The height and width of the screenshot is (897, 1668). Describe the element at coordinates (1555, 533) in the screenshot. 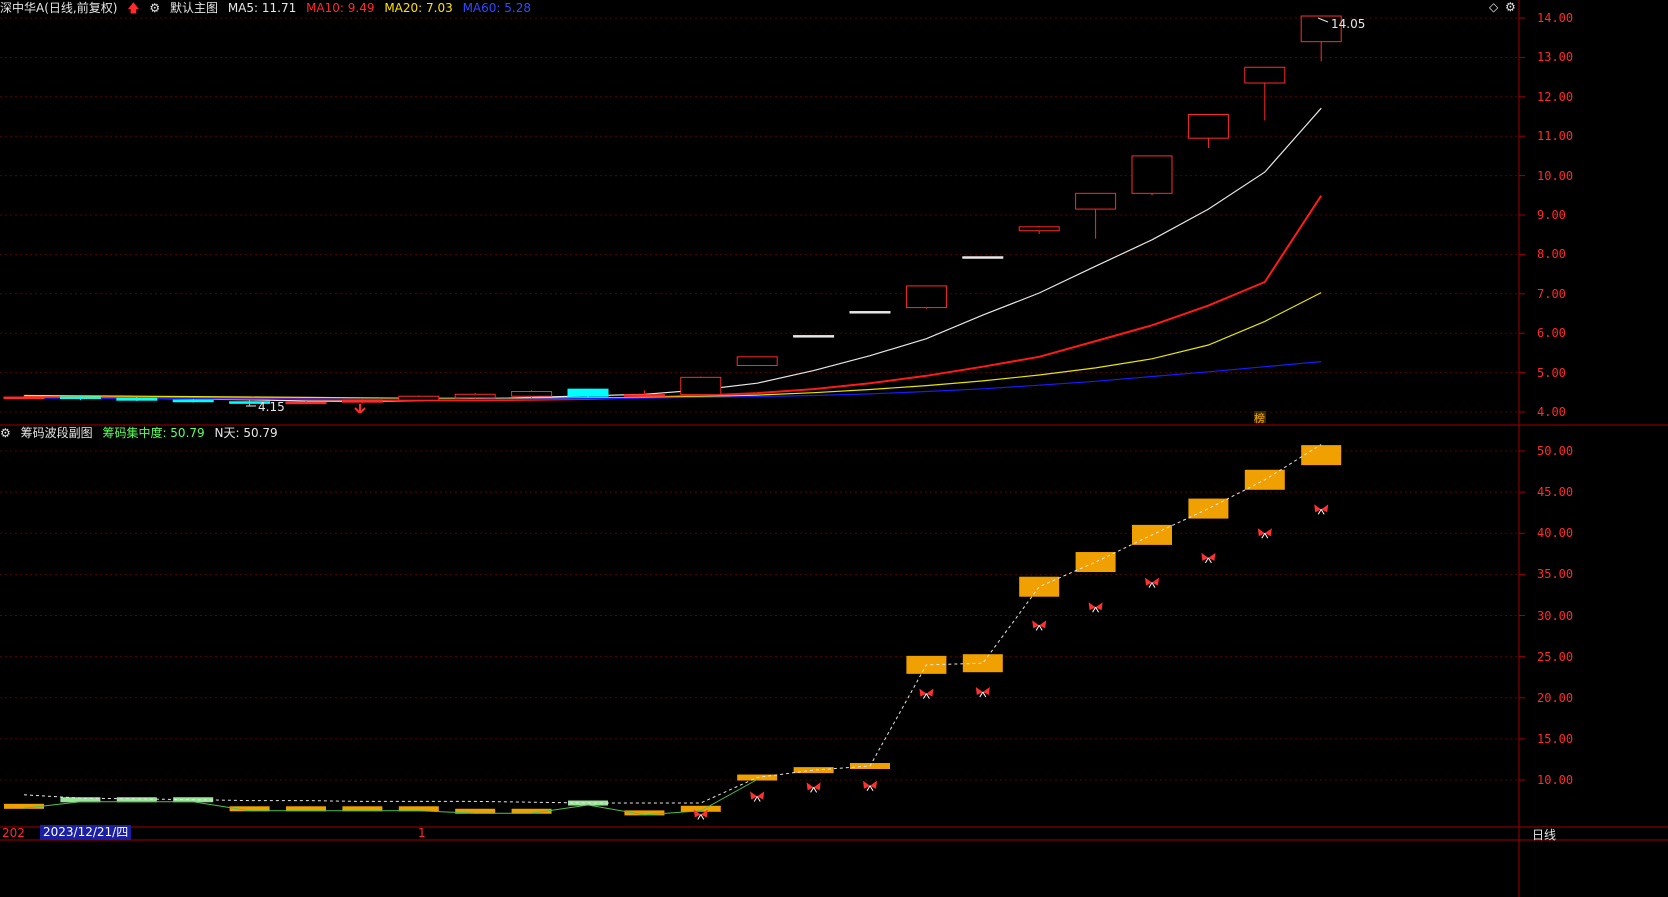

I see `y-tick-label: 40.00` at that location.